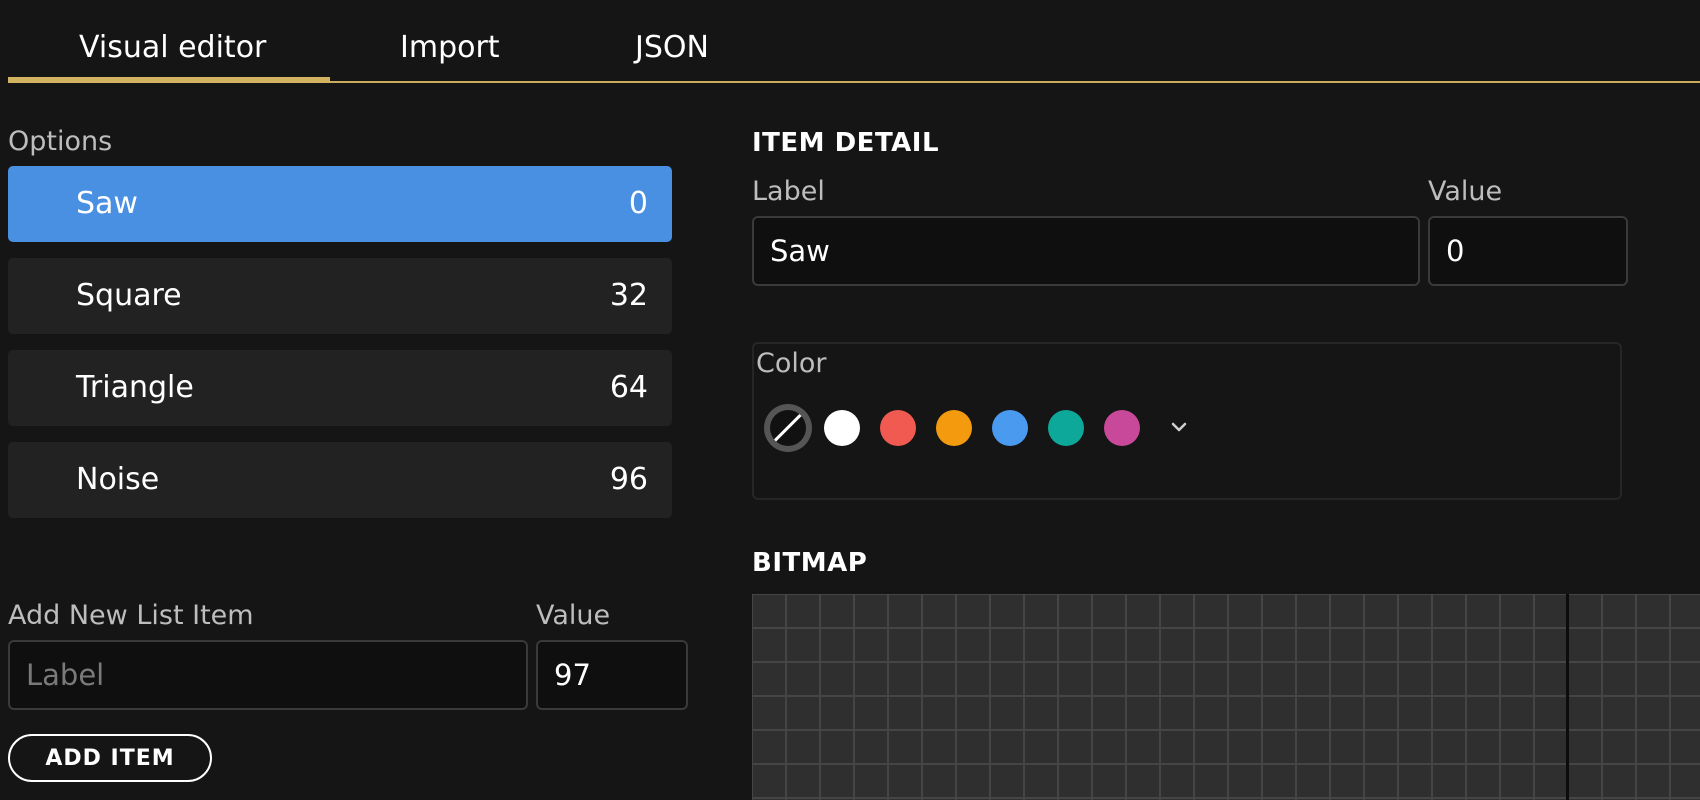  Describe the element at coordinates (573, 615) in the screenshot. I see `add-item-value-heading: Value` at that location.